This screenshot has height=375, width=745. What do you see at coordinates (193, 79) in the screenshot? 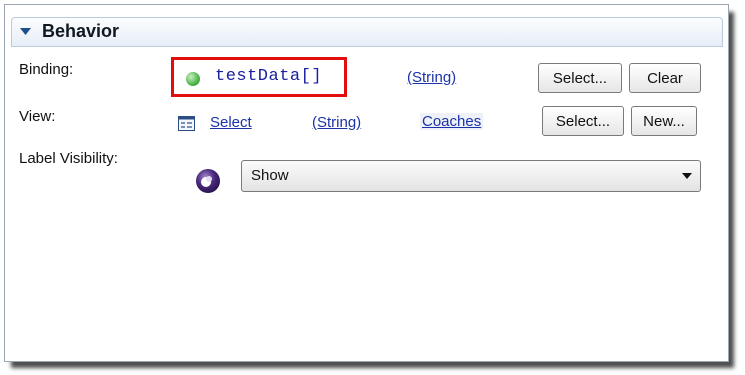
I see `green-dot-icon` at bounding box center [193, 79].